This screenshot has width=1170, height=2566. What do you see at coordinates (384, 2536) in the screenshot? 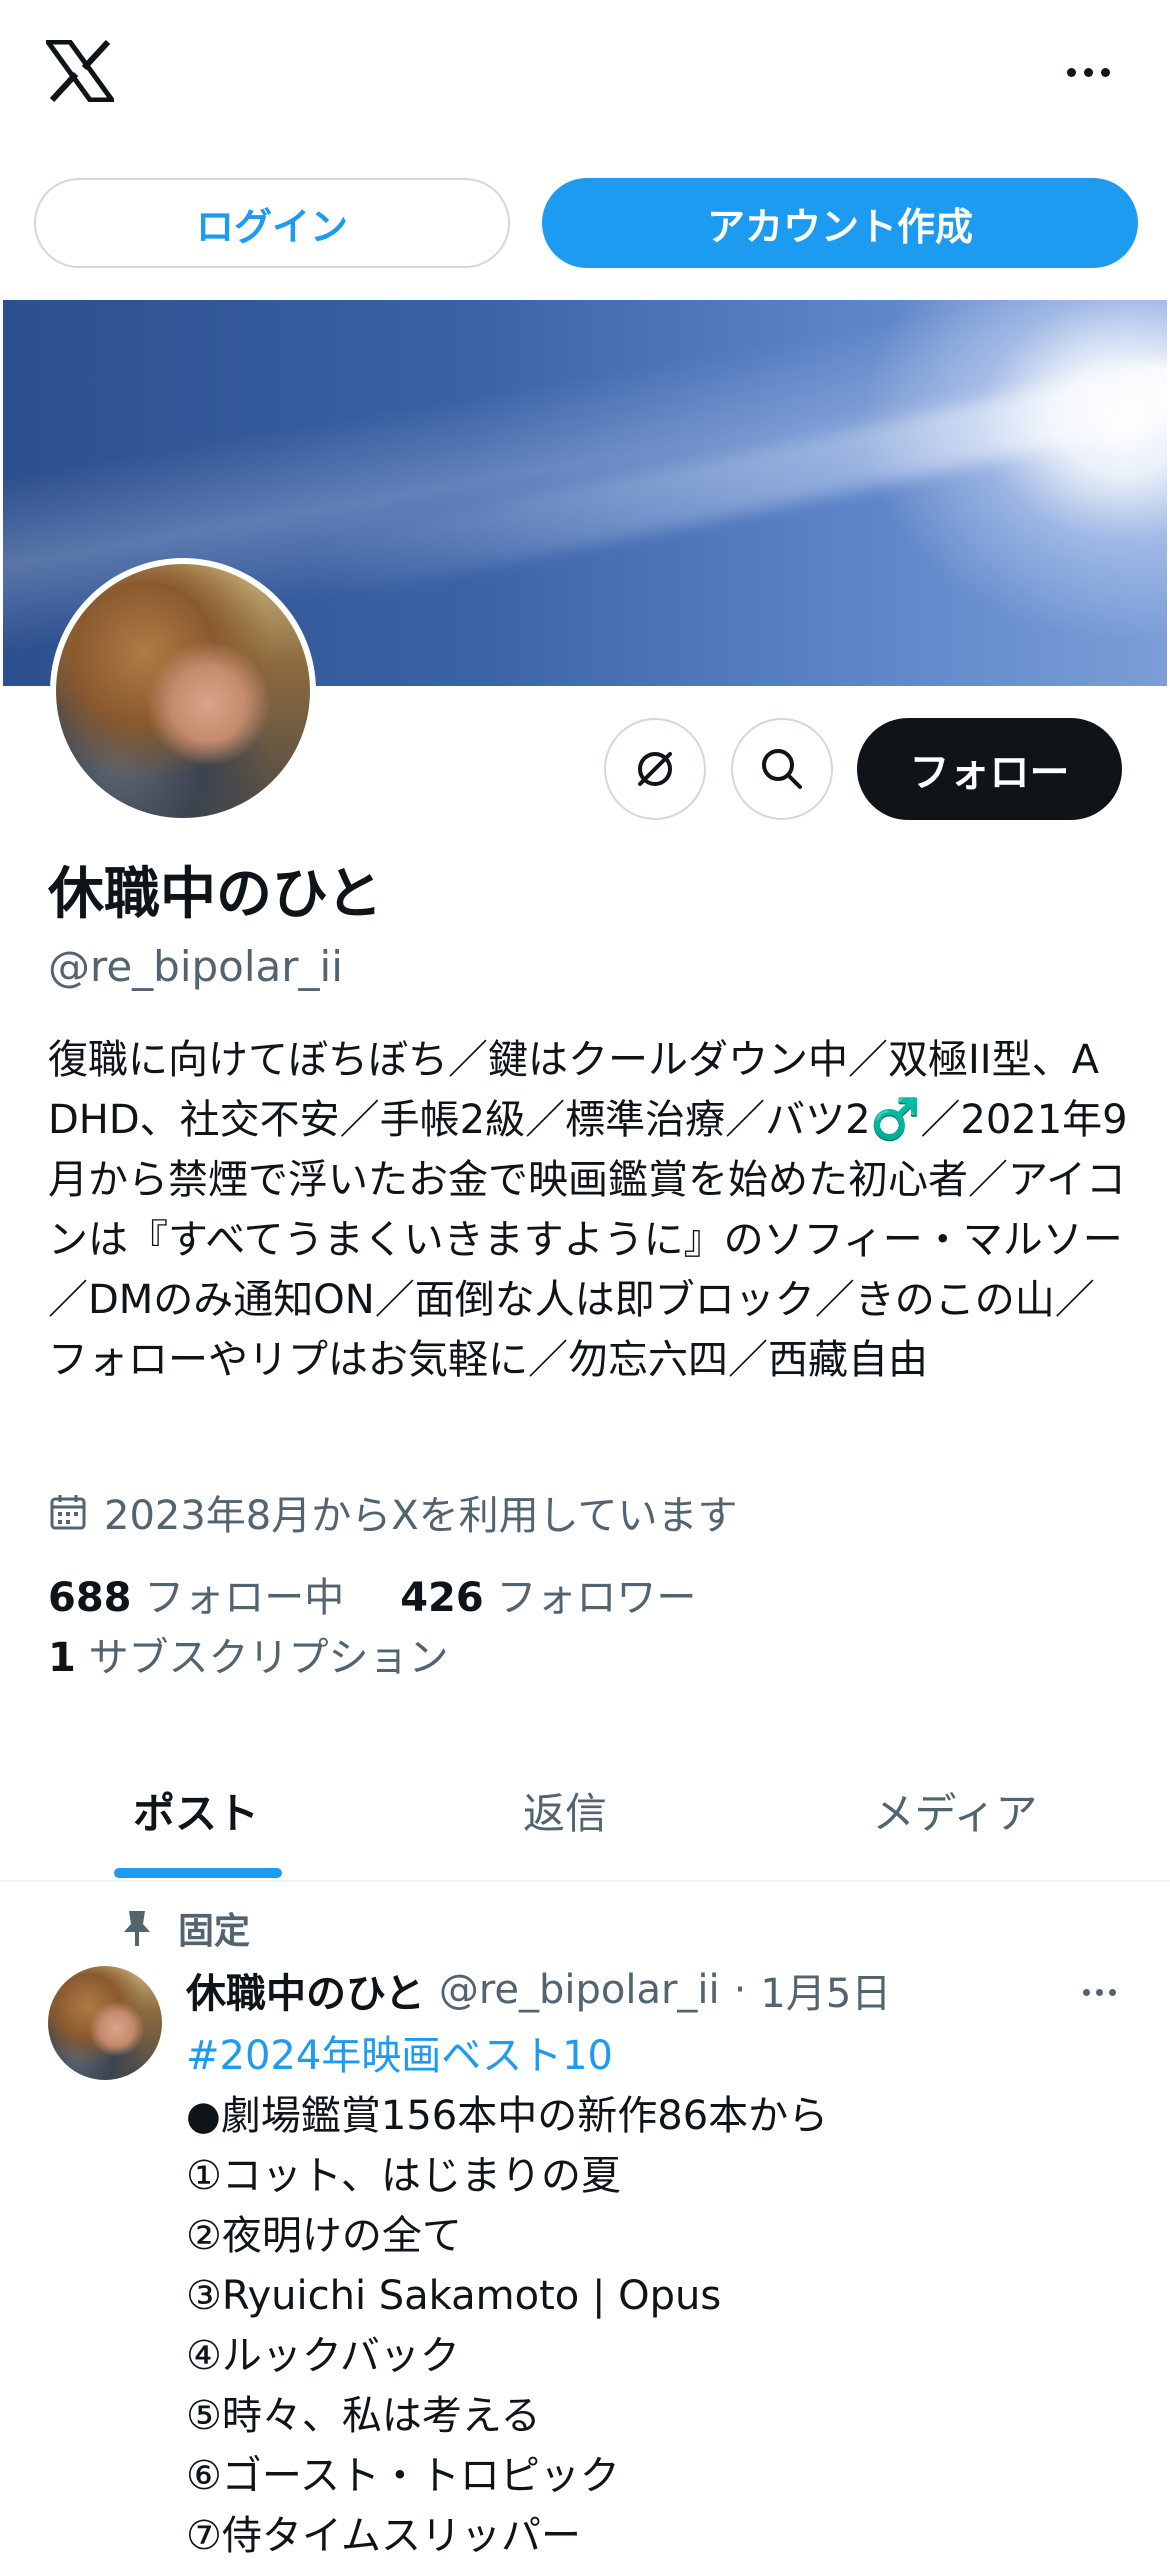
I see `post-line: ⑦侍タイムスリッパー` at bounding box center [384, 2536].